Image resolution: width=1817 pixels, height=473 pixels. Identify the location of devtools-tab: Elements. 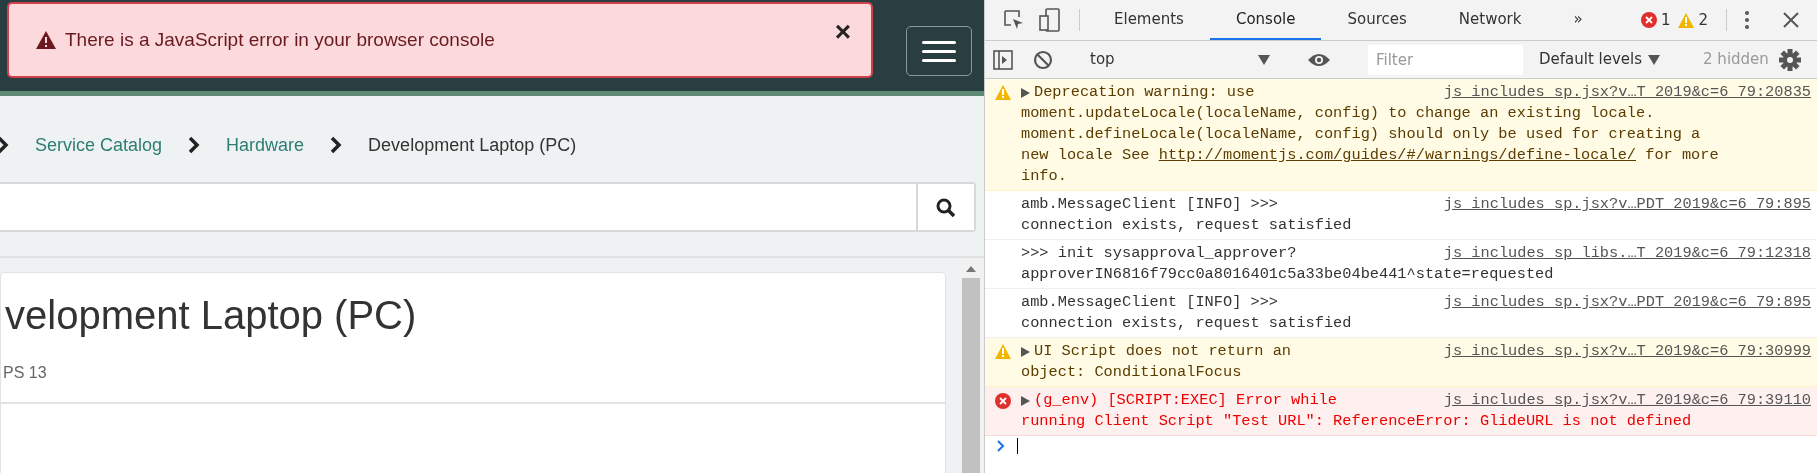
(1149, 20).